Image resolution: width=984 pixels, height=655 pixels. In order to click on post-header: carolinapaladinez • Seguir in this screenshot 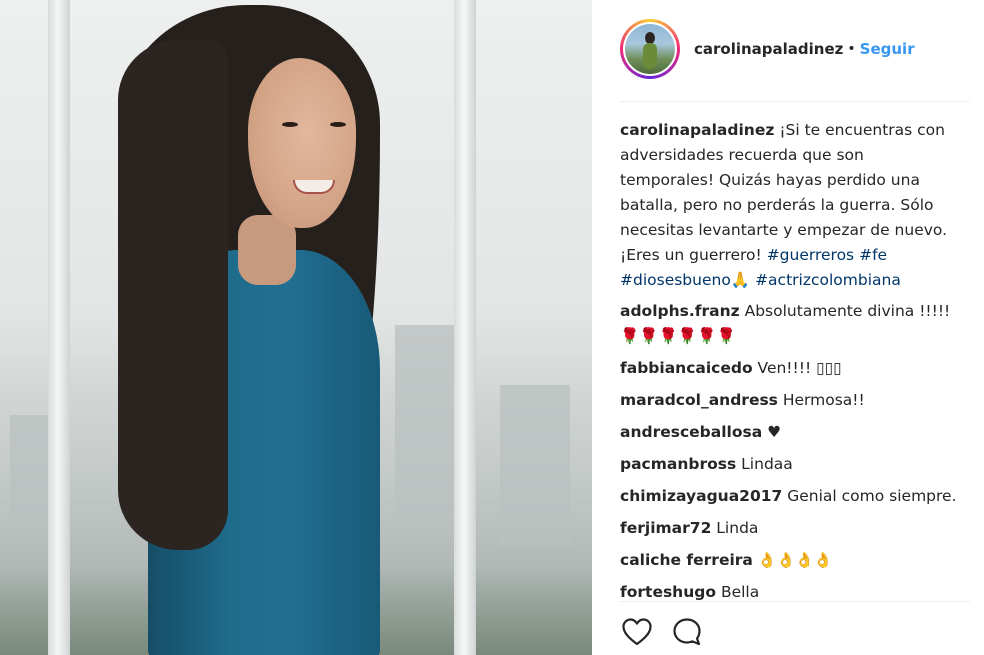, I will do `click(795, 49)`.